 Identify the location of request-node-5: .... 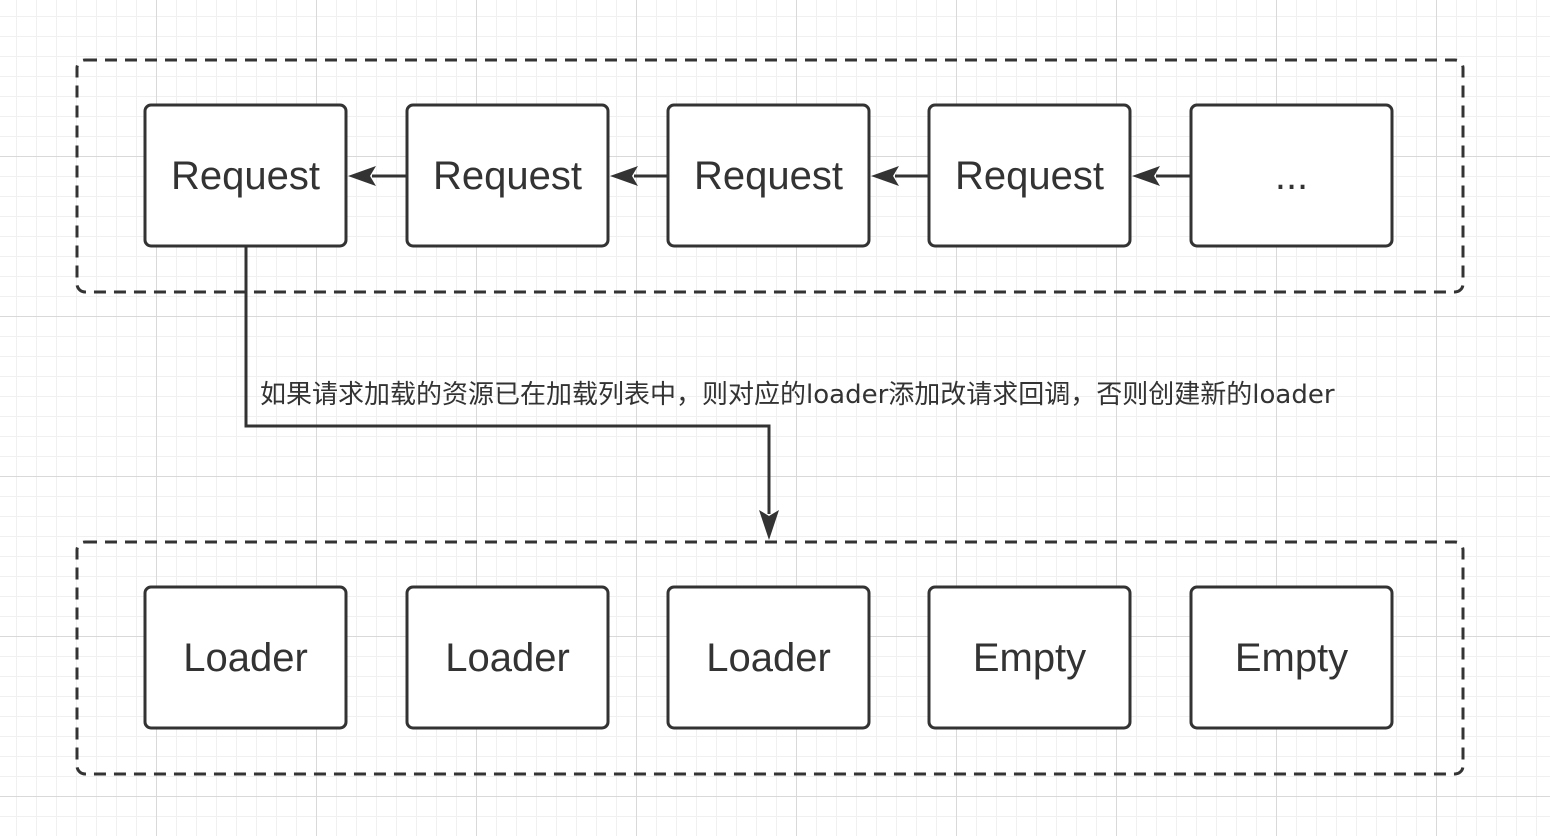
(1291, 175).